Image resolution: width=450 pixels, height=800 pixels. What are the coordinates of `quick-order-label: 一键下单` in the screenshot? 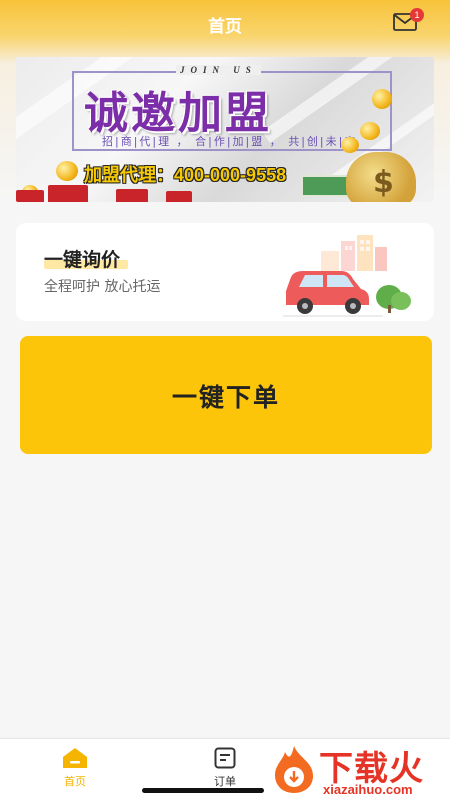 It's located at (225, 397).